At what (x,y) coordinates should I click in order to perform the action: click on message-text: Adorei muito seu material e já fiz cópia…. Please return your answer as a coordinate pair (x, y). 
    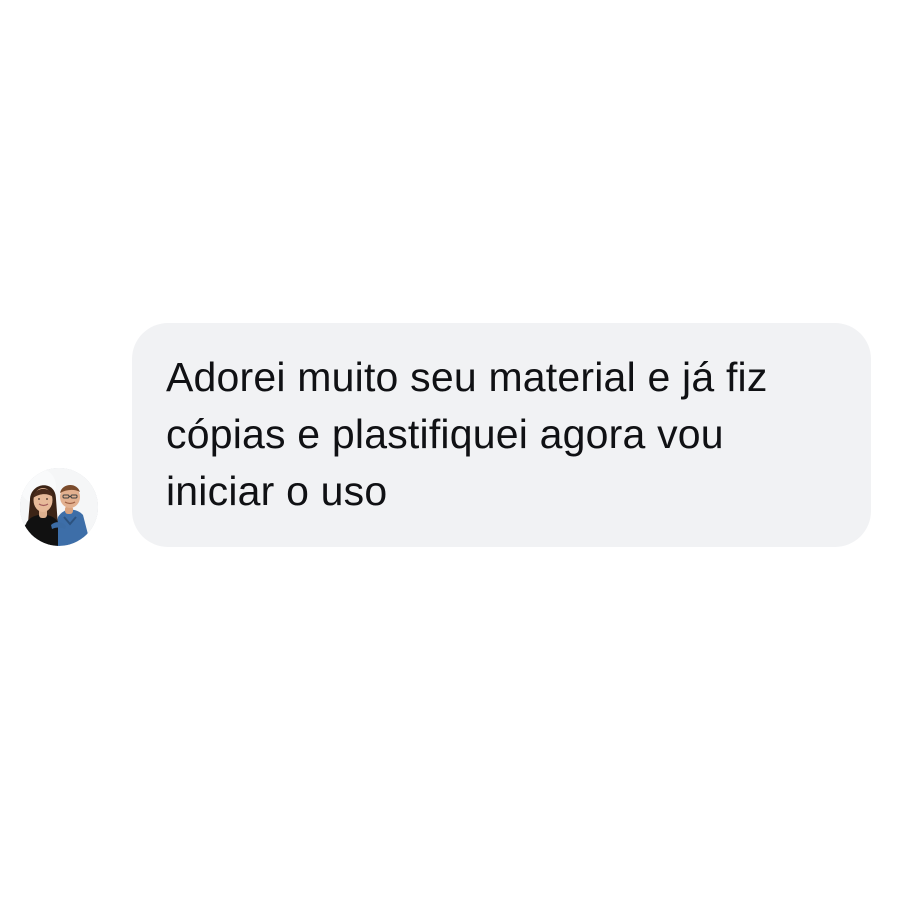
    Looking at the image, I should click on (467, 434).